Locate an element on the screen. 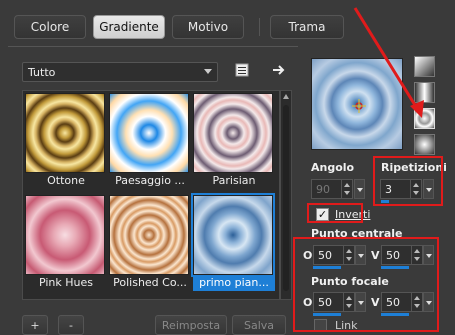  category-value: Tutto is located at coordinates (42, 72).